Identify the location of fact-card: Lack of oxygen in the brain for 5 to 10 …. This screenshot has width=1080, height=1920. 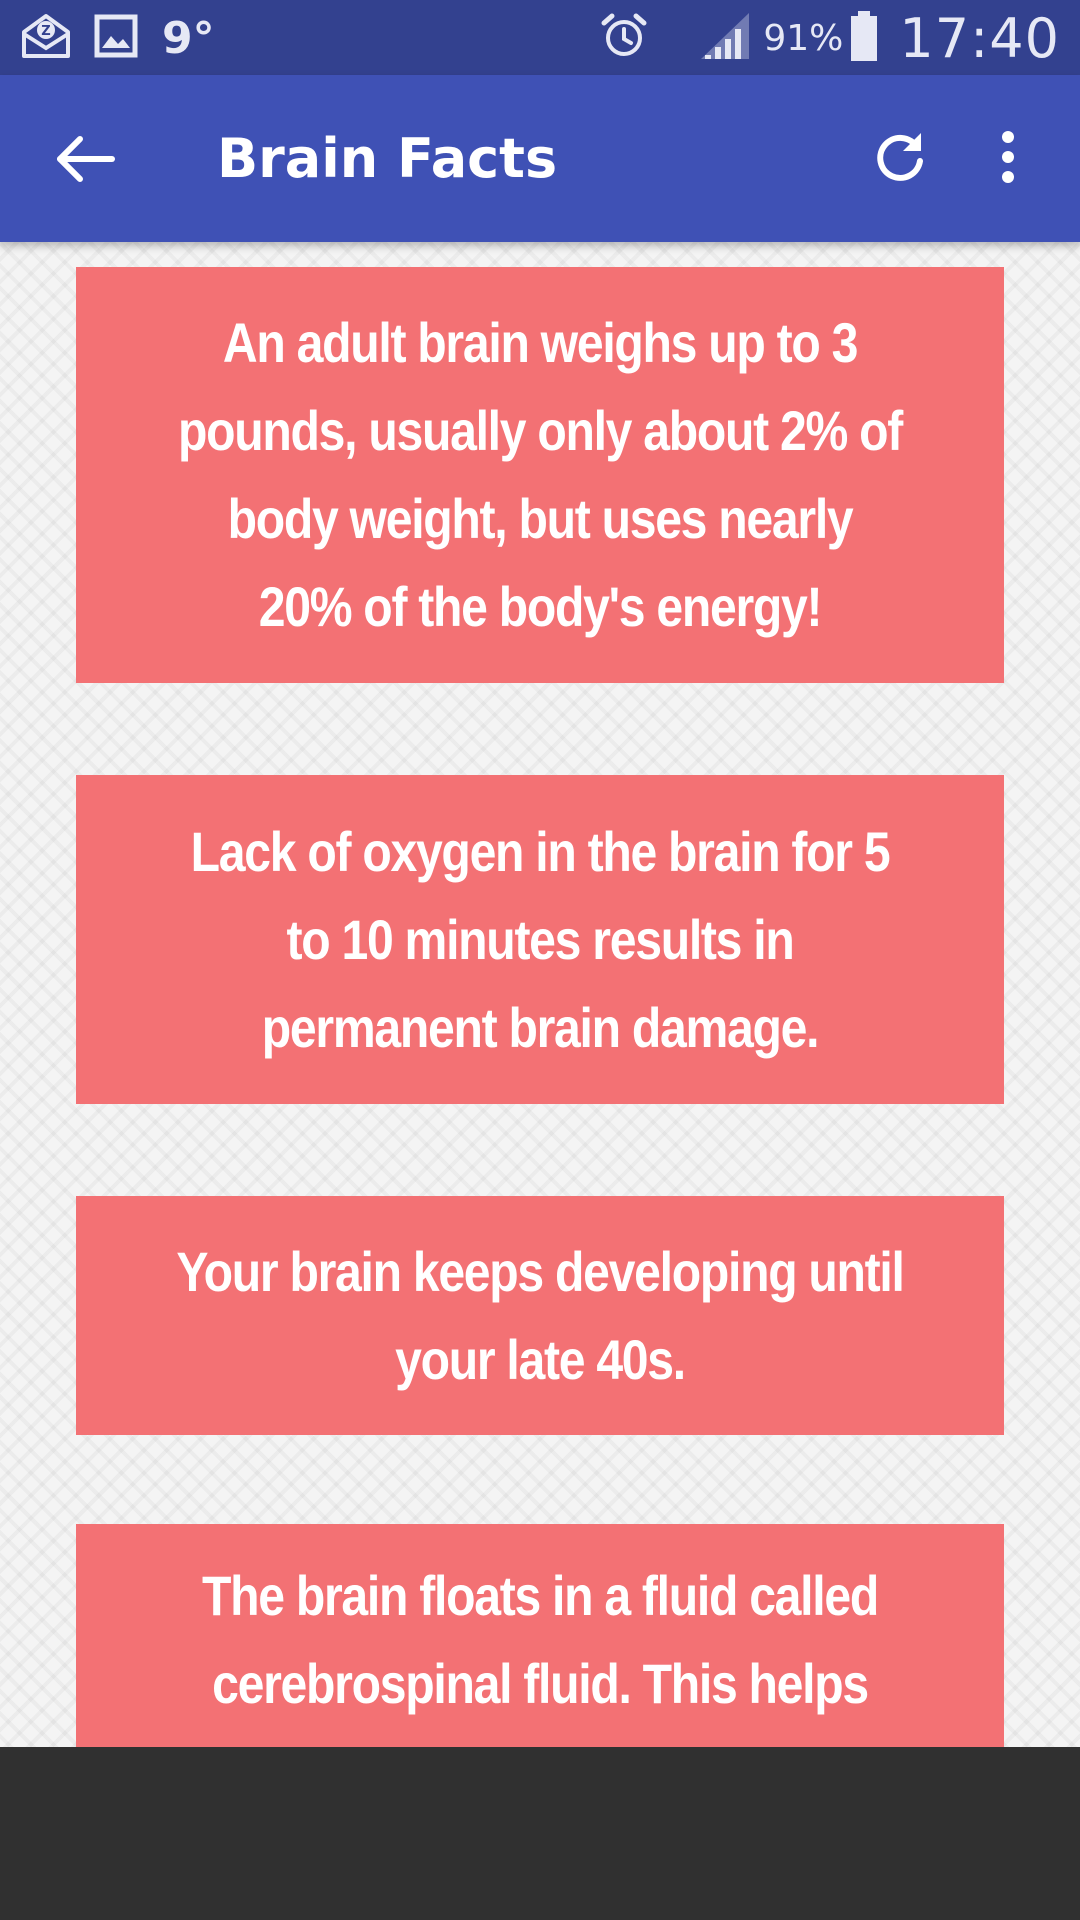
(540, 939).